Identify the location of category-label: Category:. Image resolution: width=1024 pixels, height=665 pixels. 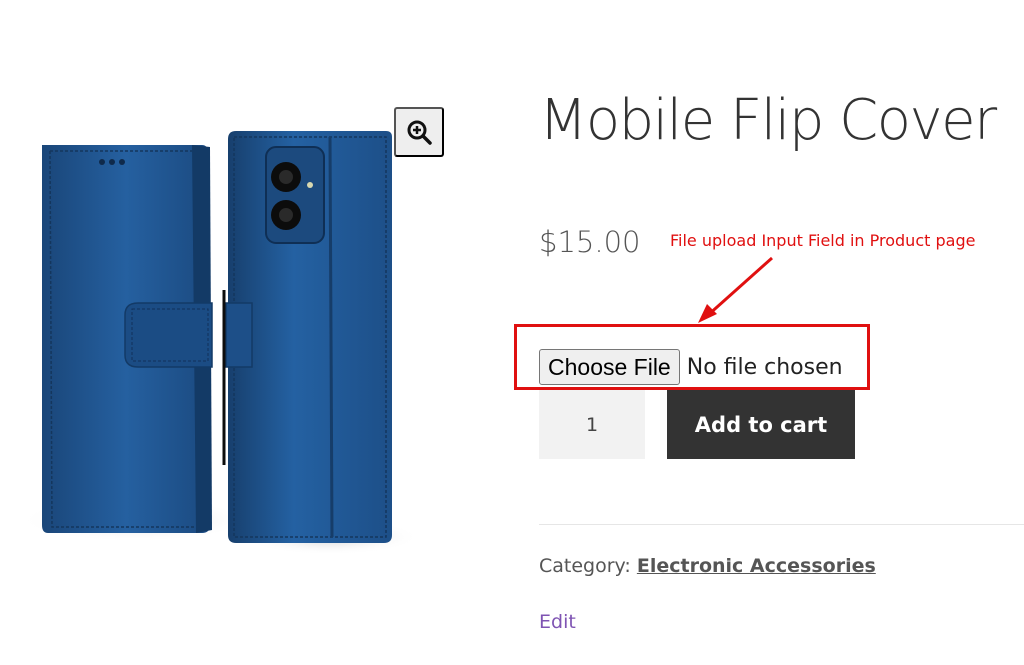
(585, 566).